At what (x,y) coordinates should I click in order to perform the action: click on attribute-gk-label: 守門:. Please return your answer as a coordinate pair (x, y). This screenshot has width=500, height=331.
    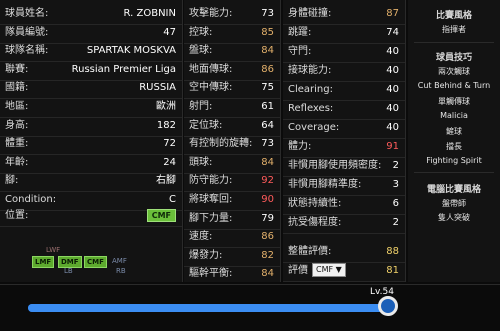
    Looking at the image, I should click on (300, 51).